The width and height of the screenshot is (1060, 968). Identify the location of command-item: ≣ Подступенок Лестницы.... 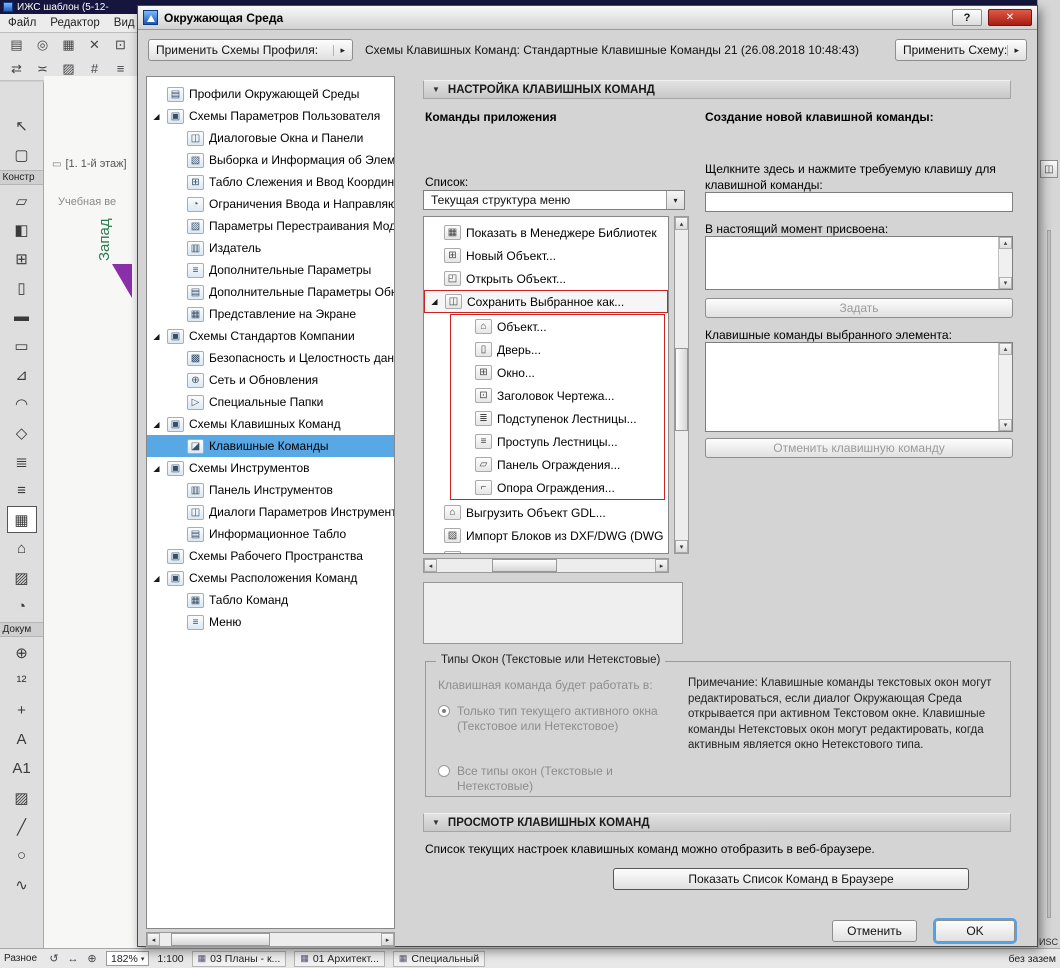
(557, 418).